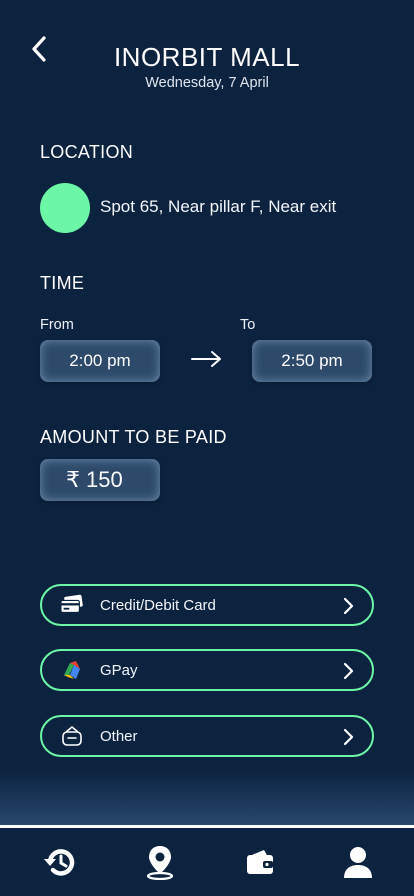 This screenshot has width=414, height=896. Describe the element at coordinates (133, 437) in the screenshot. I see `amount-label: AMOUNT TO BE PAID` at that location.